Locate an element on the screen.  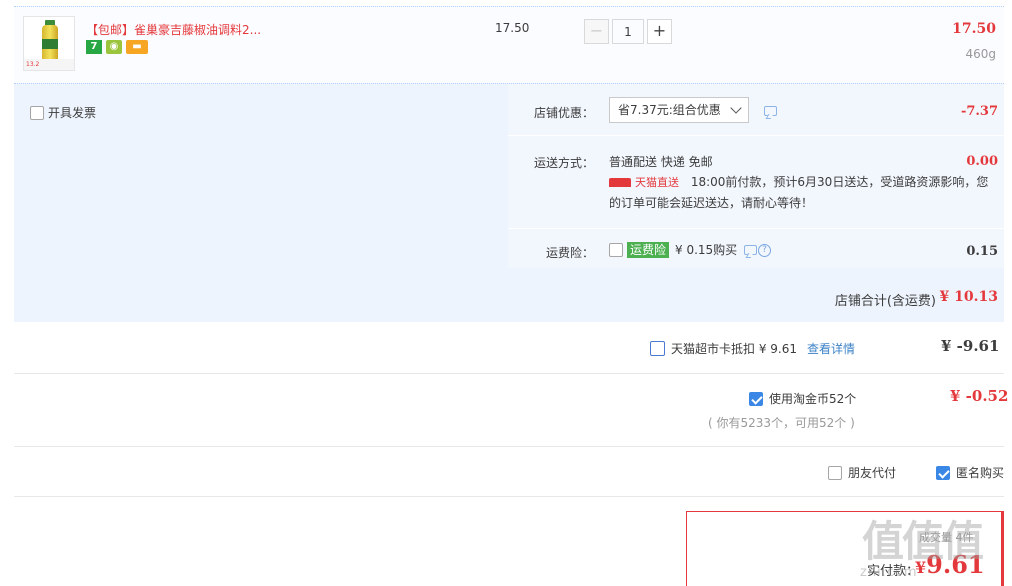
invoice-checkbox is located at coordinates (37, 112).